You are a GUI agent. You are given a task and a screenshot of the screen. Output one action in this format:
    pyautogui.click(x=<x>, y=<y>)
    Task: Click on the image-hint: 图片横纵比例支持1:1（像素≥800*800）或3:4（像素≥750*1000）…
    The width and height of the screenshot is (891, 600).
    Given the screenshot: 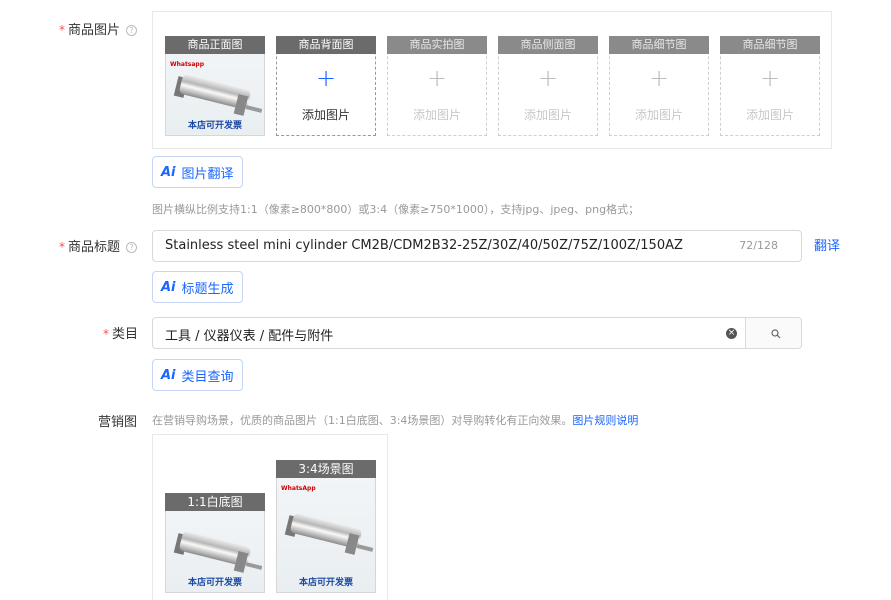 What is the action you would take?
    pyautogui.click(x=396, y=209)
    